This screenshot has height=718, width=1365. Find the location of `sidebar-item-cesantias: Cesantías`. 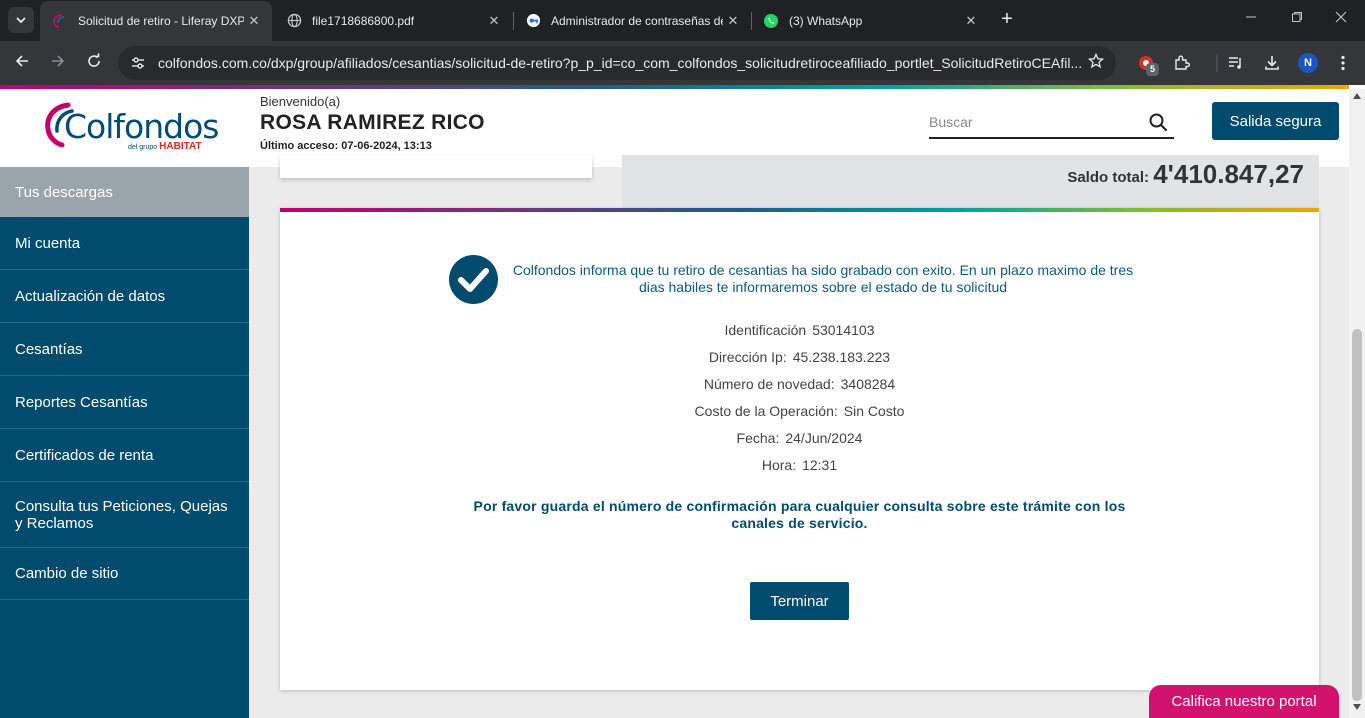

sidebar-item-cesantias: Cesantías is located at coordinates (124, 349).